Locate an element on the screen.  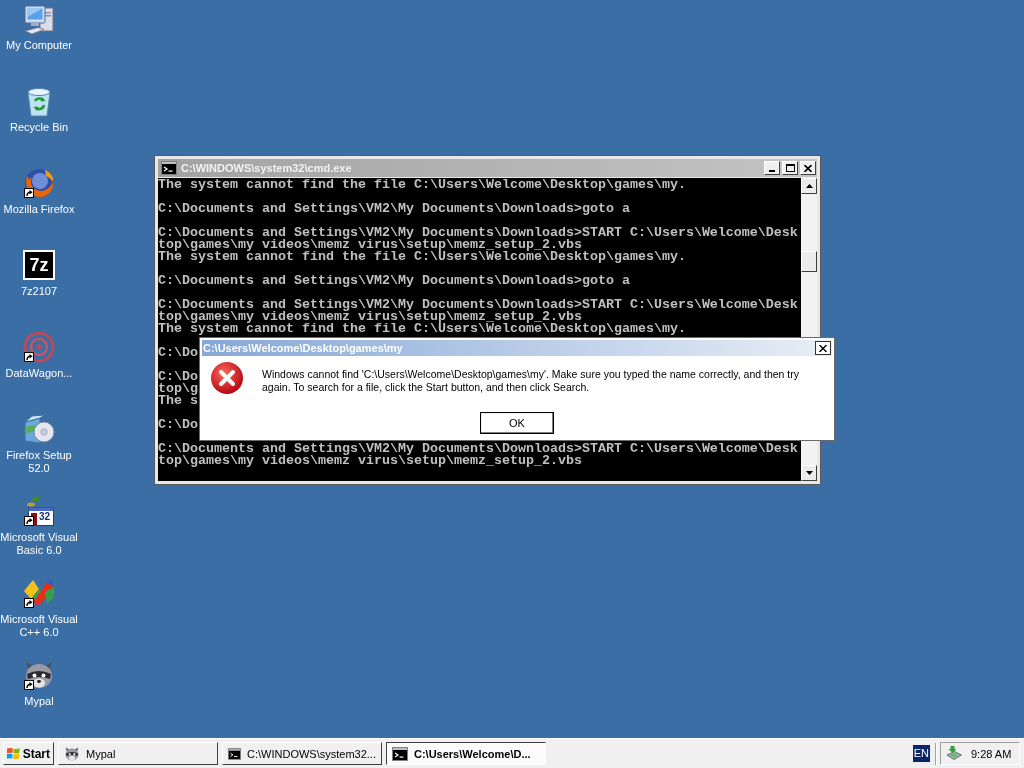
window-title: C:\WINDOWS\system32\cmd.exe is located at coordinates (267, 168).